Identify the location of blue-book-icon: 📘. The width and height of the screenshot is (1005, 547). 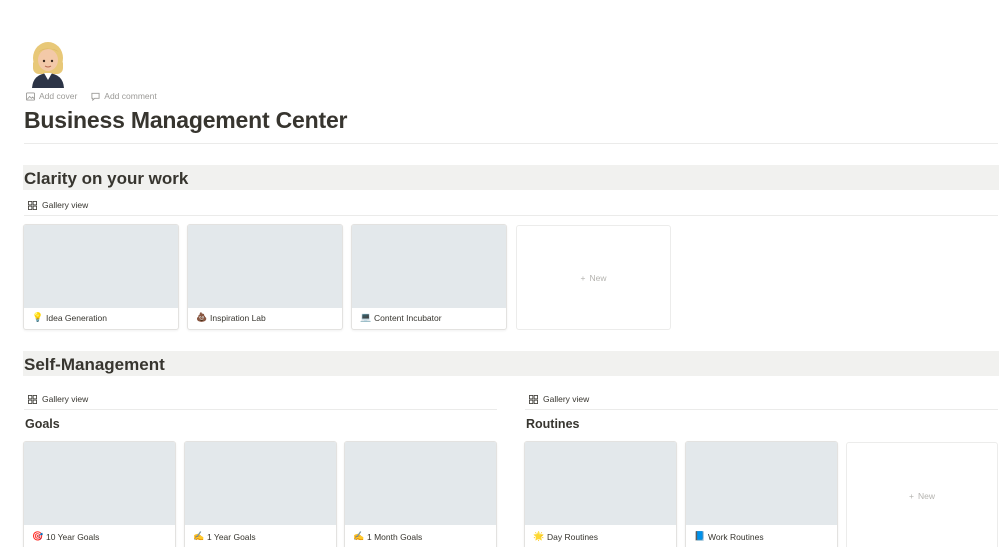
(700, 536).